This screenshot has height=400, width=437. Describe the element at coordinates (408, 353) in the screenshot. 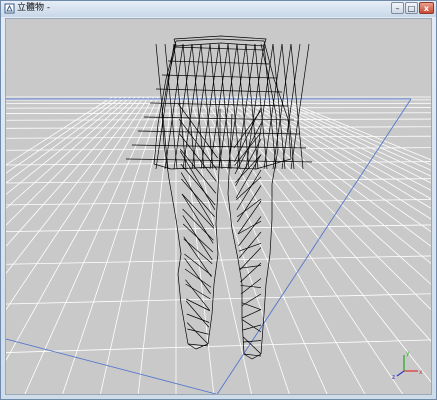

I see `axis-y-label: y` at that location.